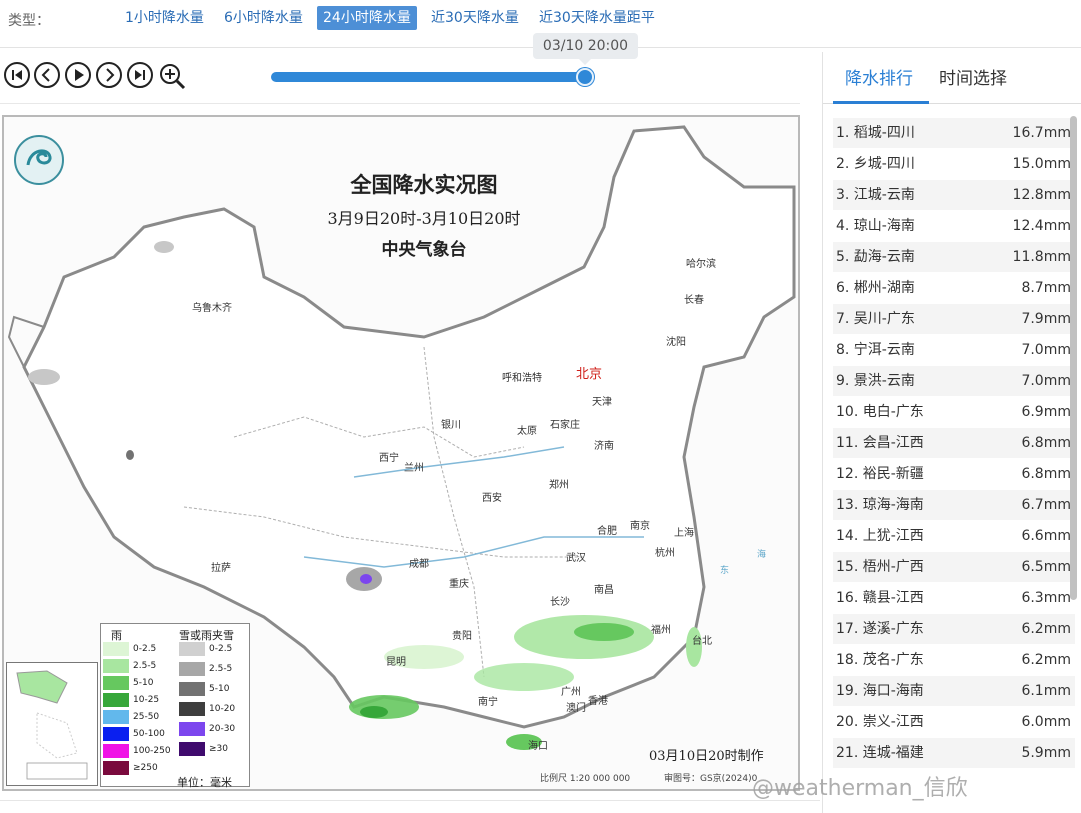  Describe the element at coordinates (221, 568) in the screenshot. I see `city-label: 拉萨` at that location.